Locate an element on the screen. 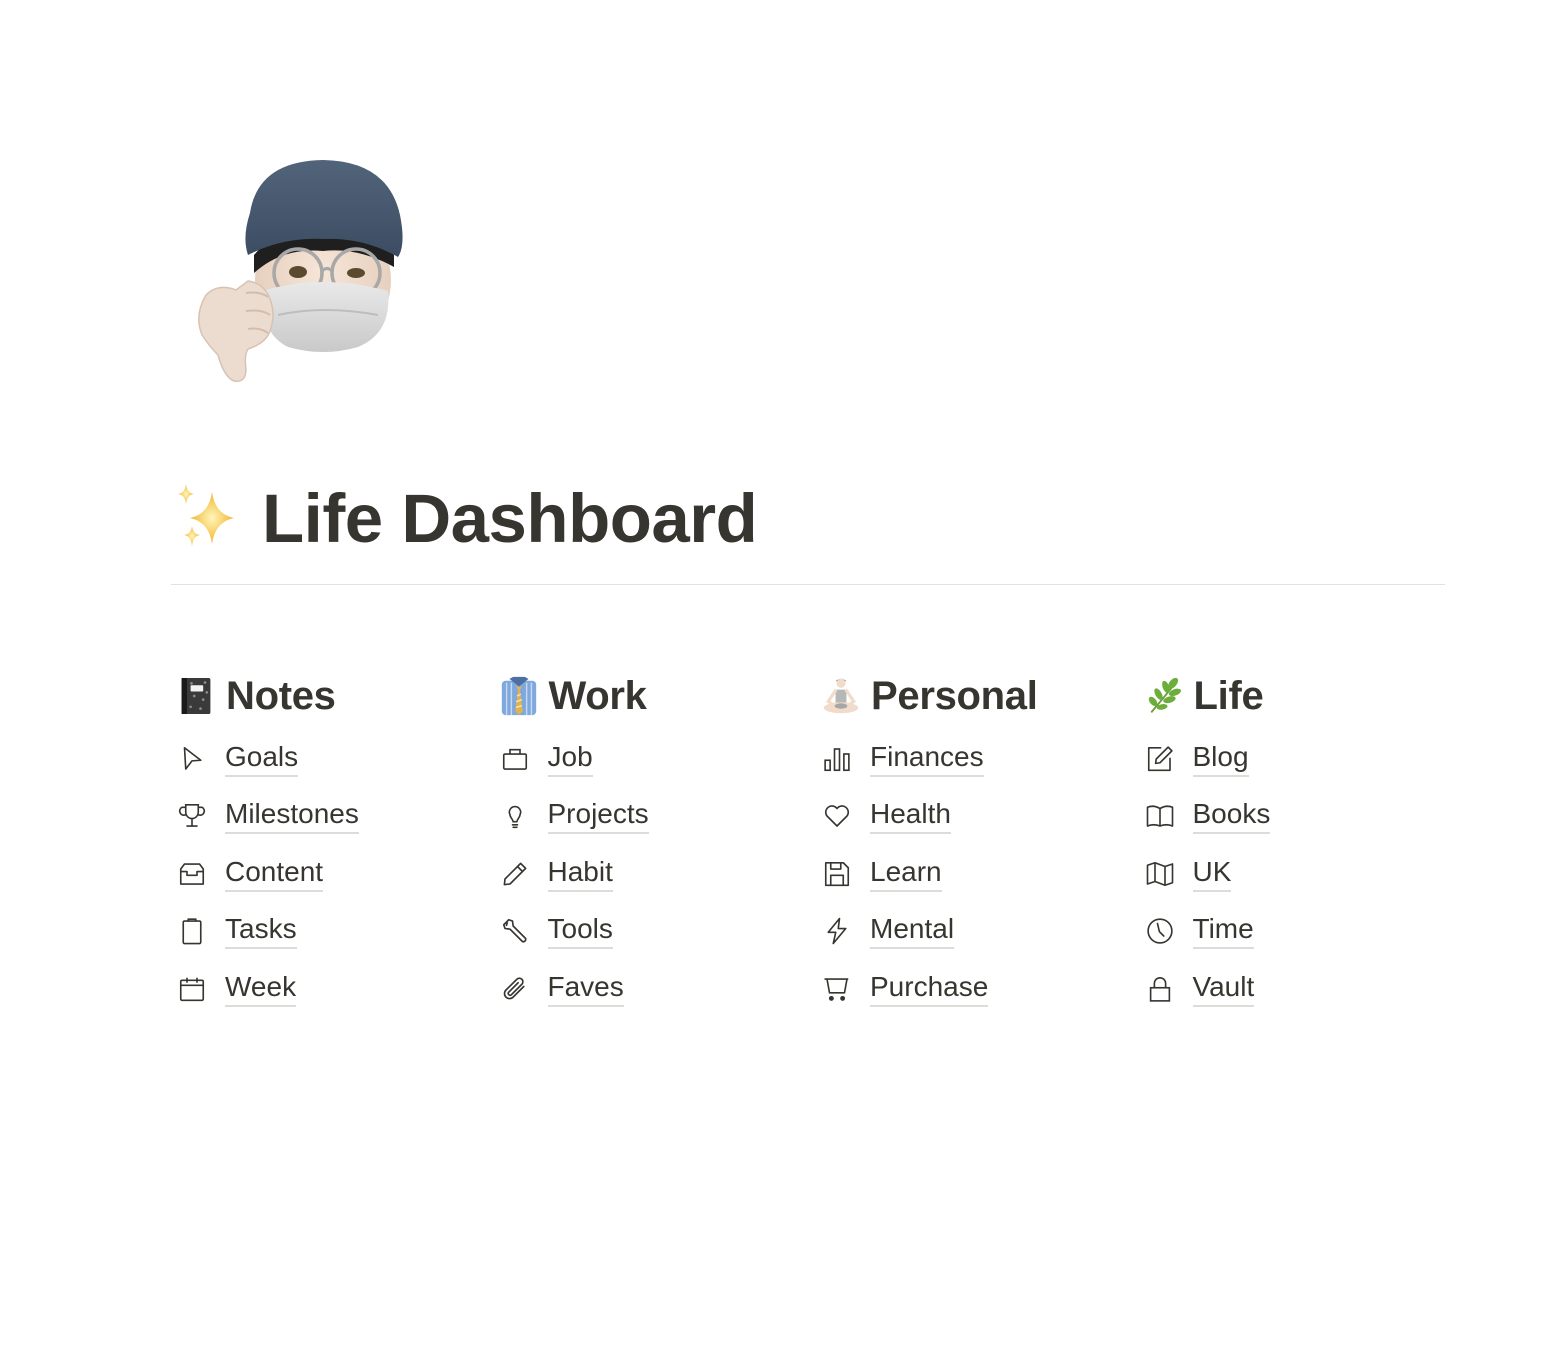 The width and height of the screenshot is (1560, 1360). column-life: Life Blog Books UK Time Vault is located at coordinates (1305, 843).